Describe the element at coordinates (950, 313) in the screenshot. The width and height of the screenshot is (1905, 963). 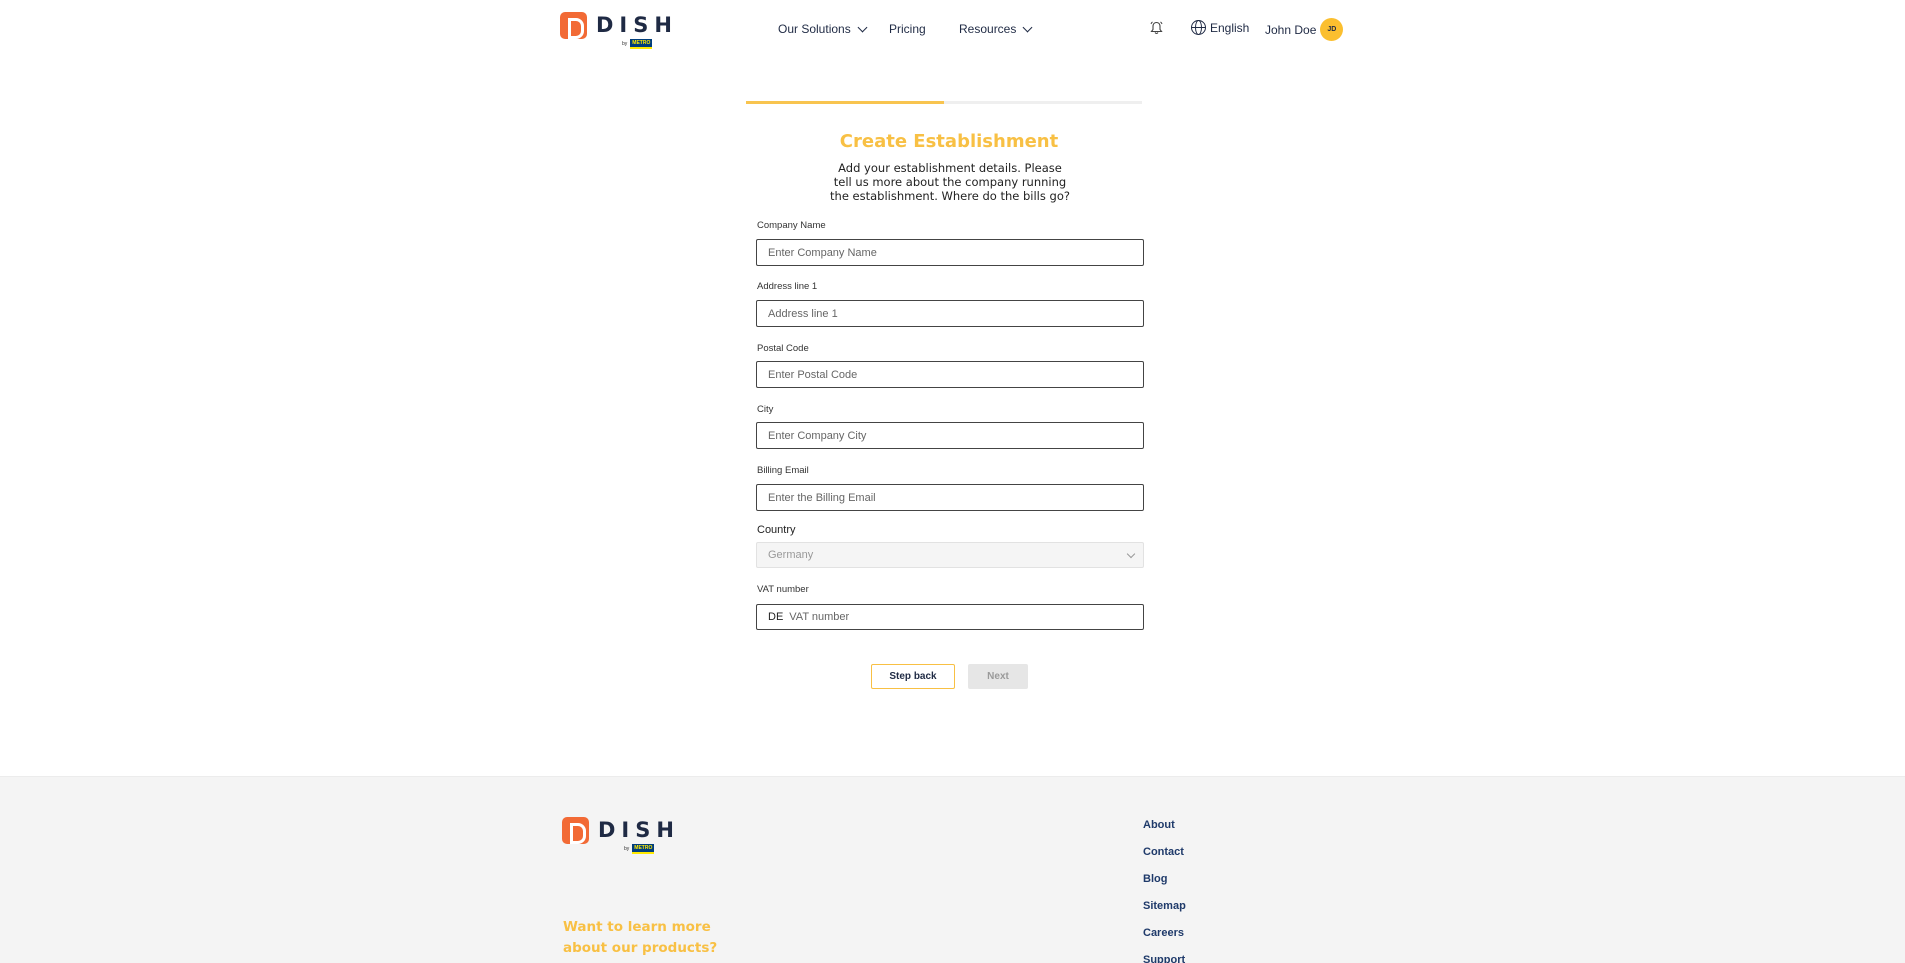
I see `address-line-1-input` at that location.